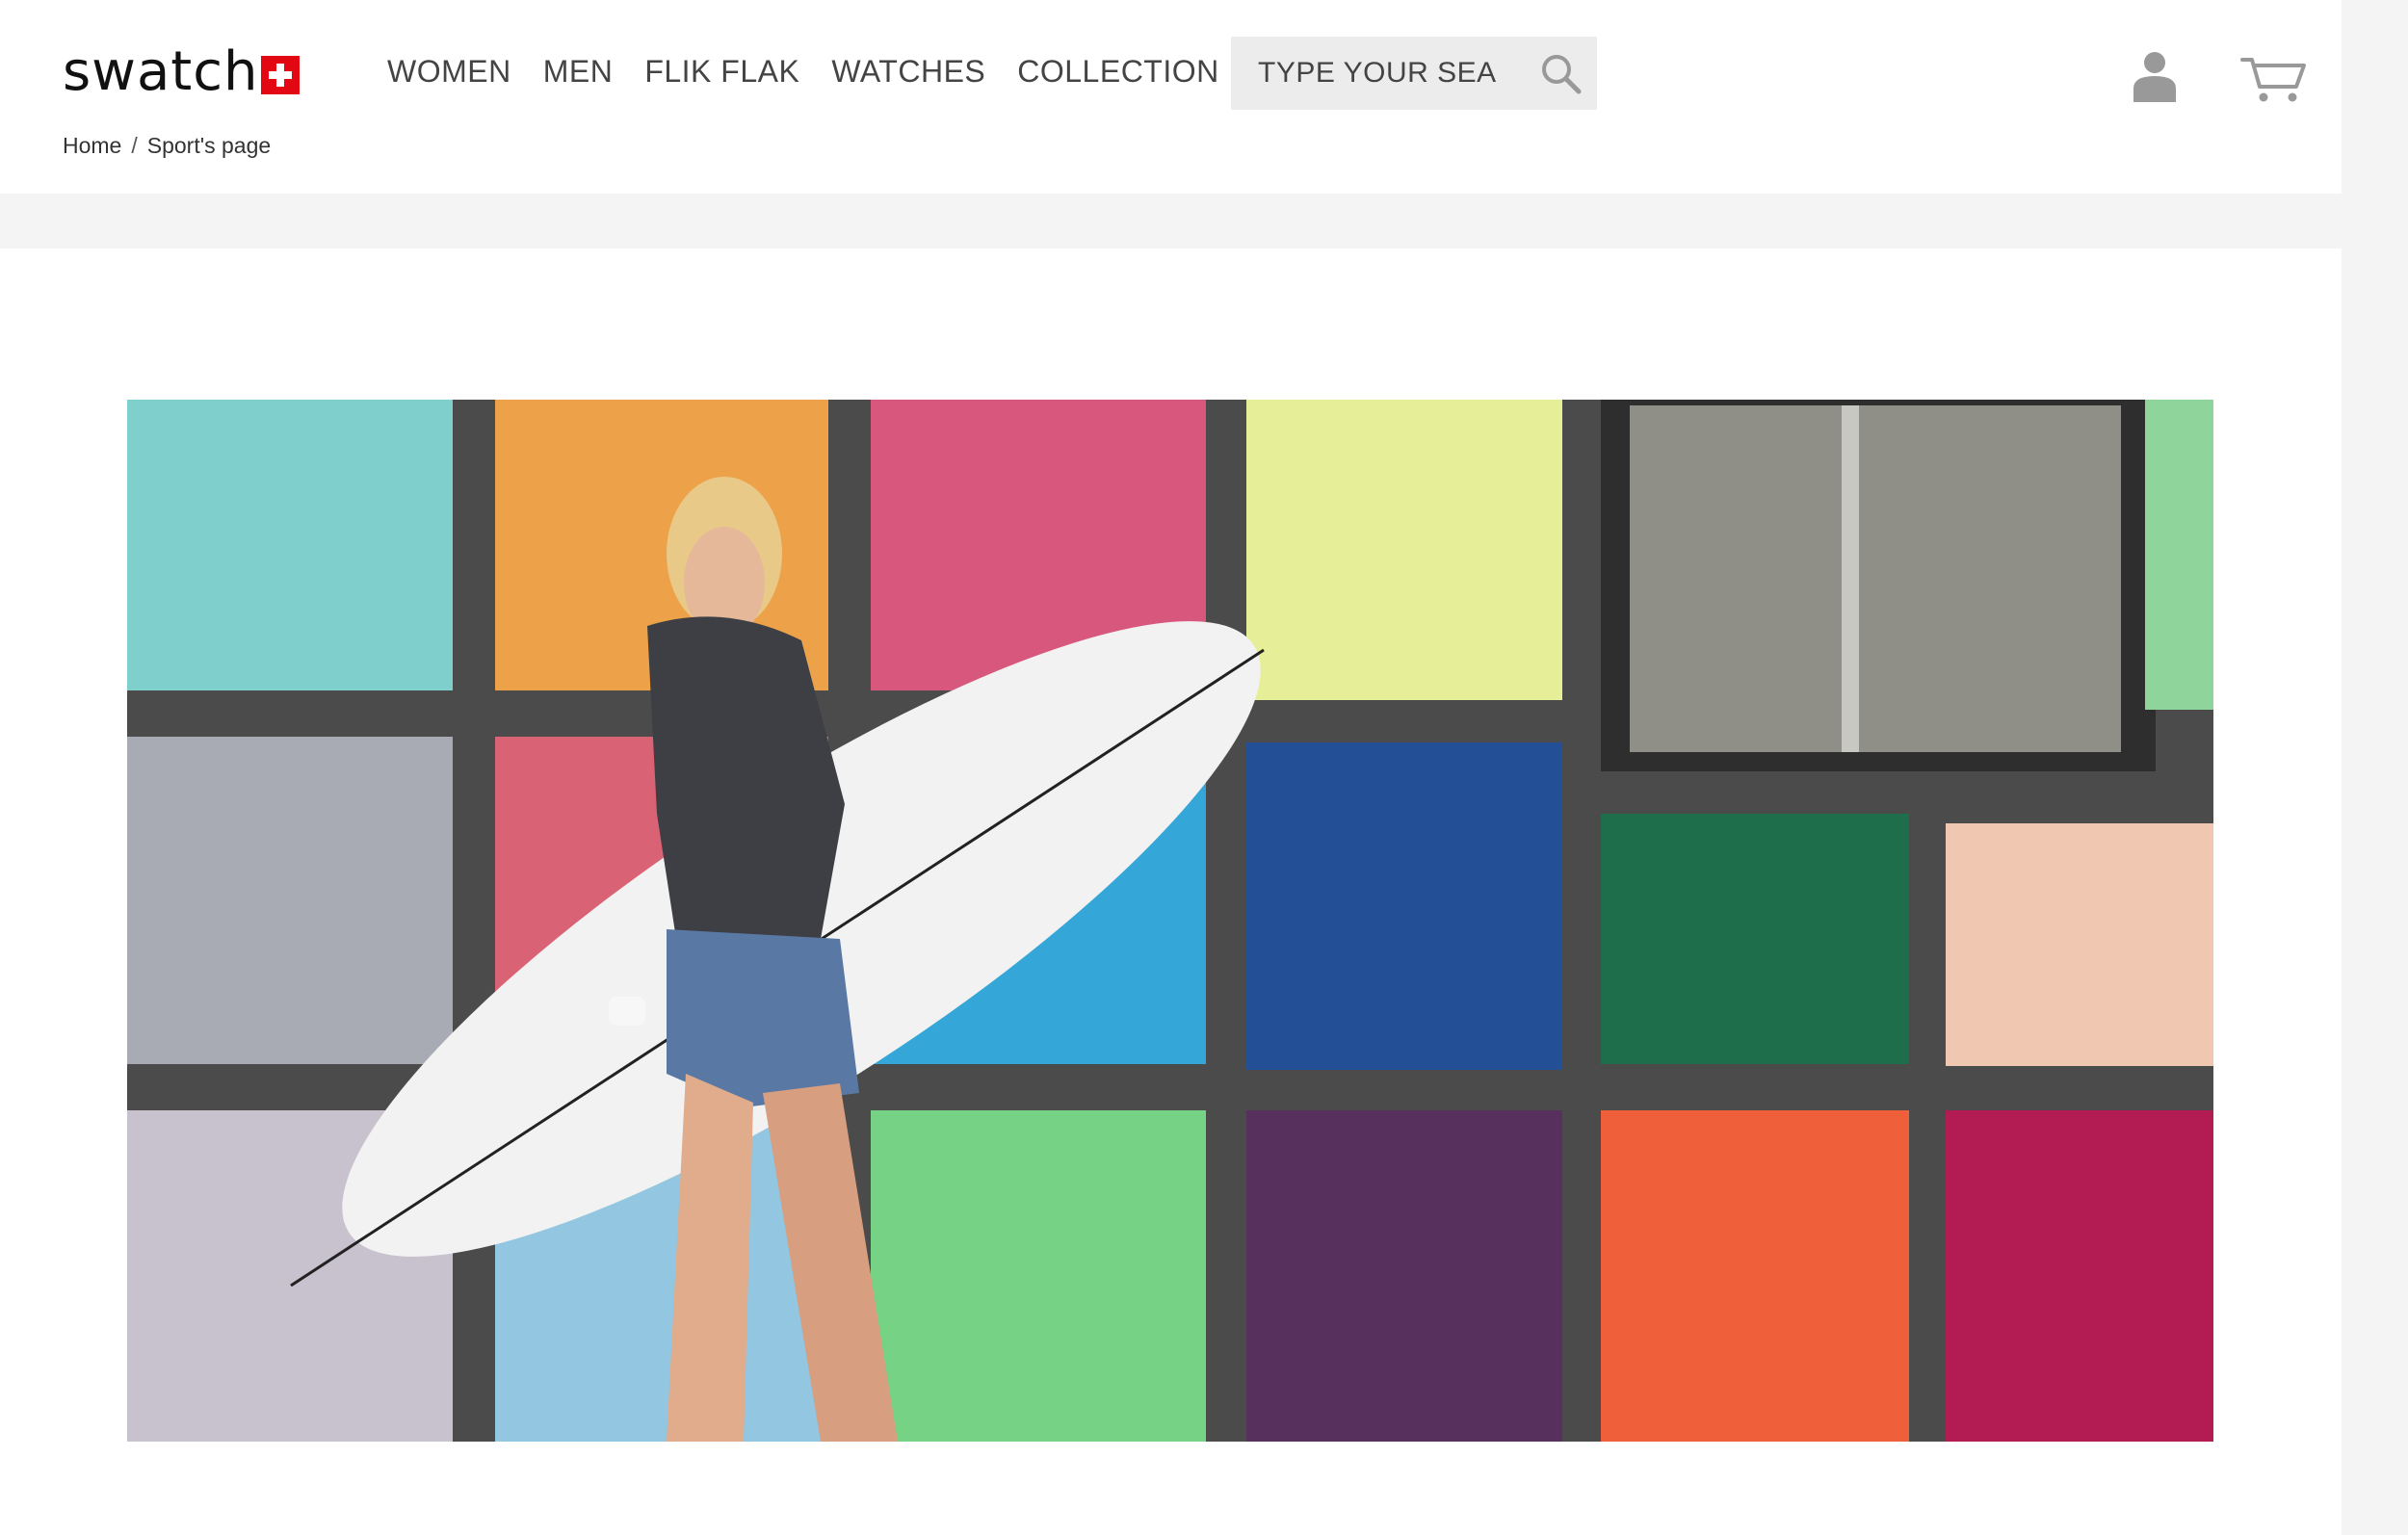  Describe the element at coordinates (819, 72) in the screenshot. I see `main-nav: WOMEN MEN FLIK FLAK WATCHES COLLECTION` at that location.